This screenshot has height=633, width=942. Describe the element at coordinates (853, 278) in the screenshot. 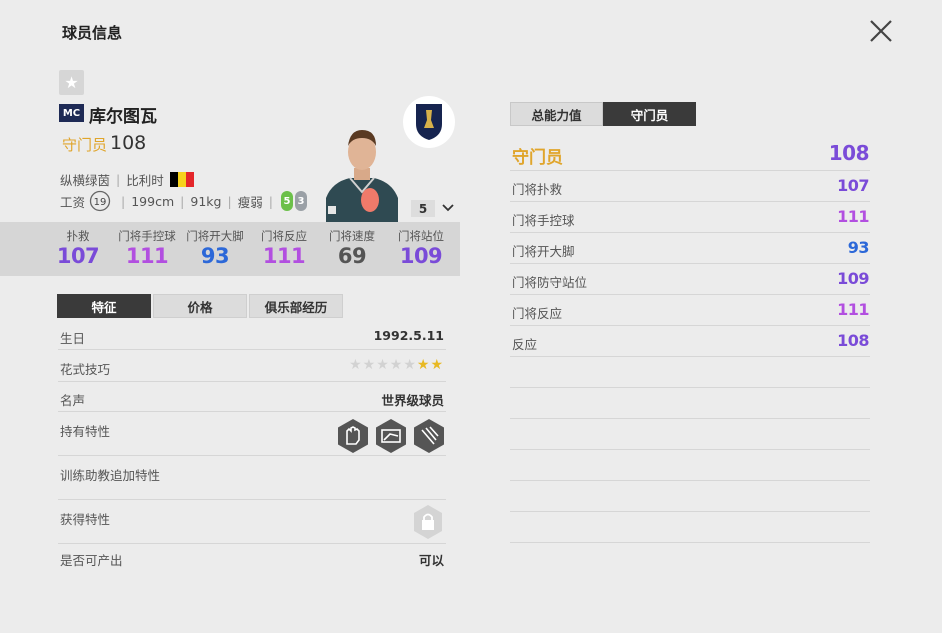

I see `detail-value: 109` at that location.